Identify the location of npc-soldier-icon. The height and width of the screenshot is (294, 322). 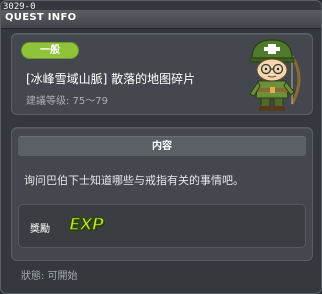
(275, 75).